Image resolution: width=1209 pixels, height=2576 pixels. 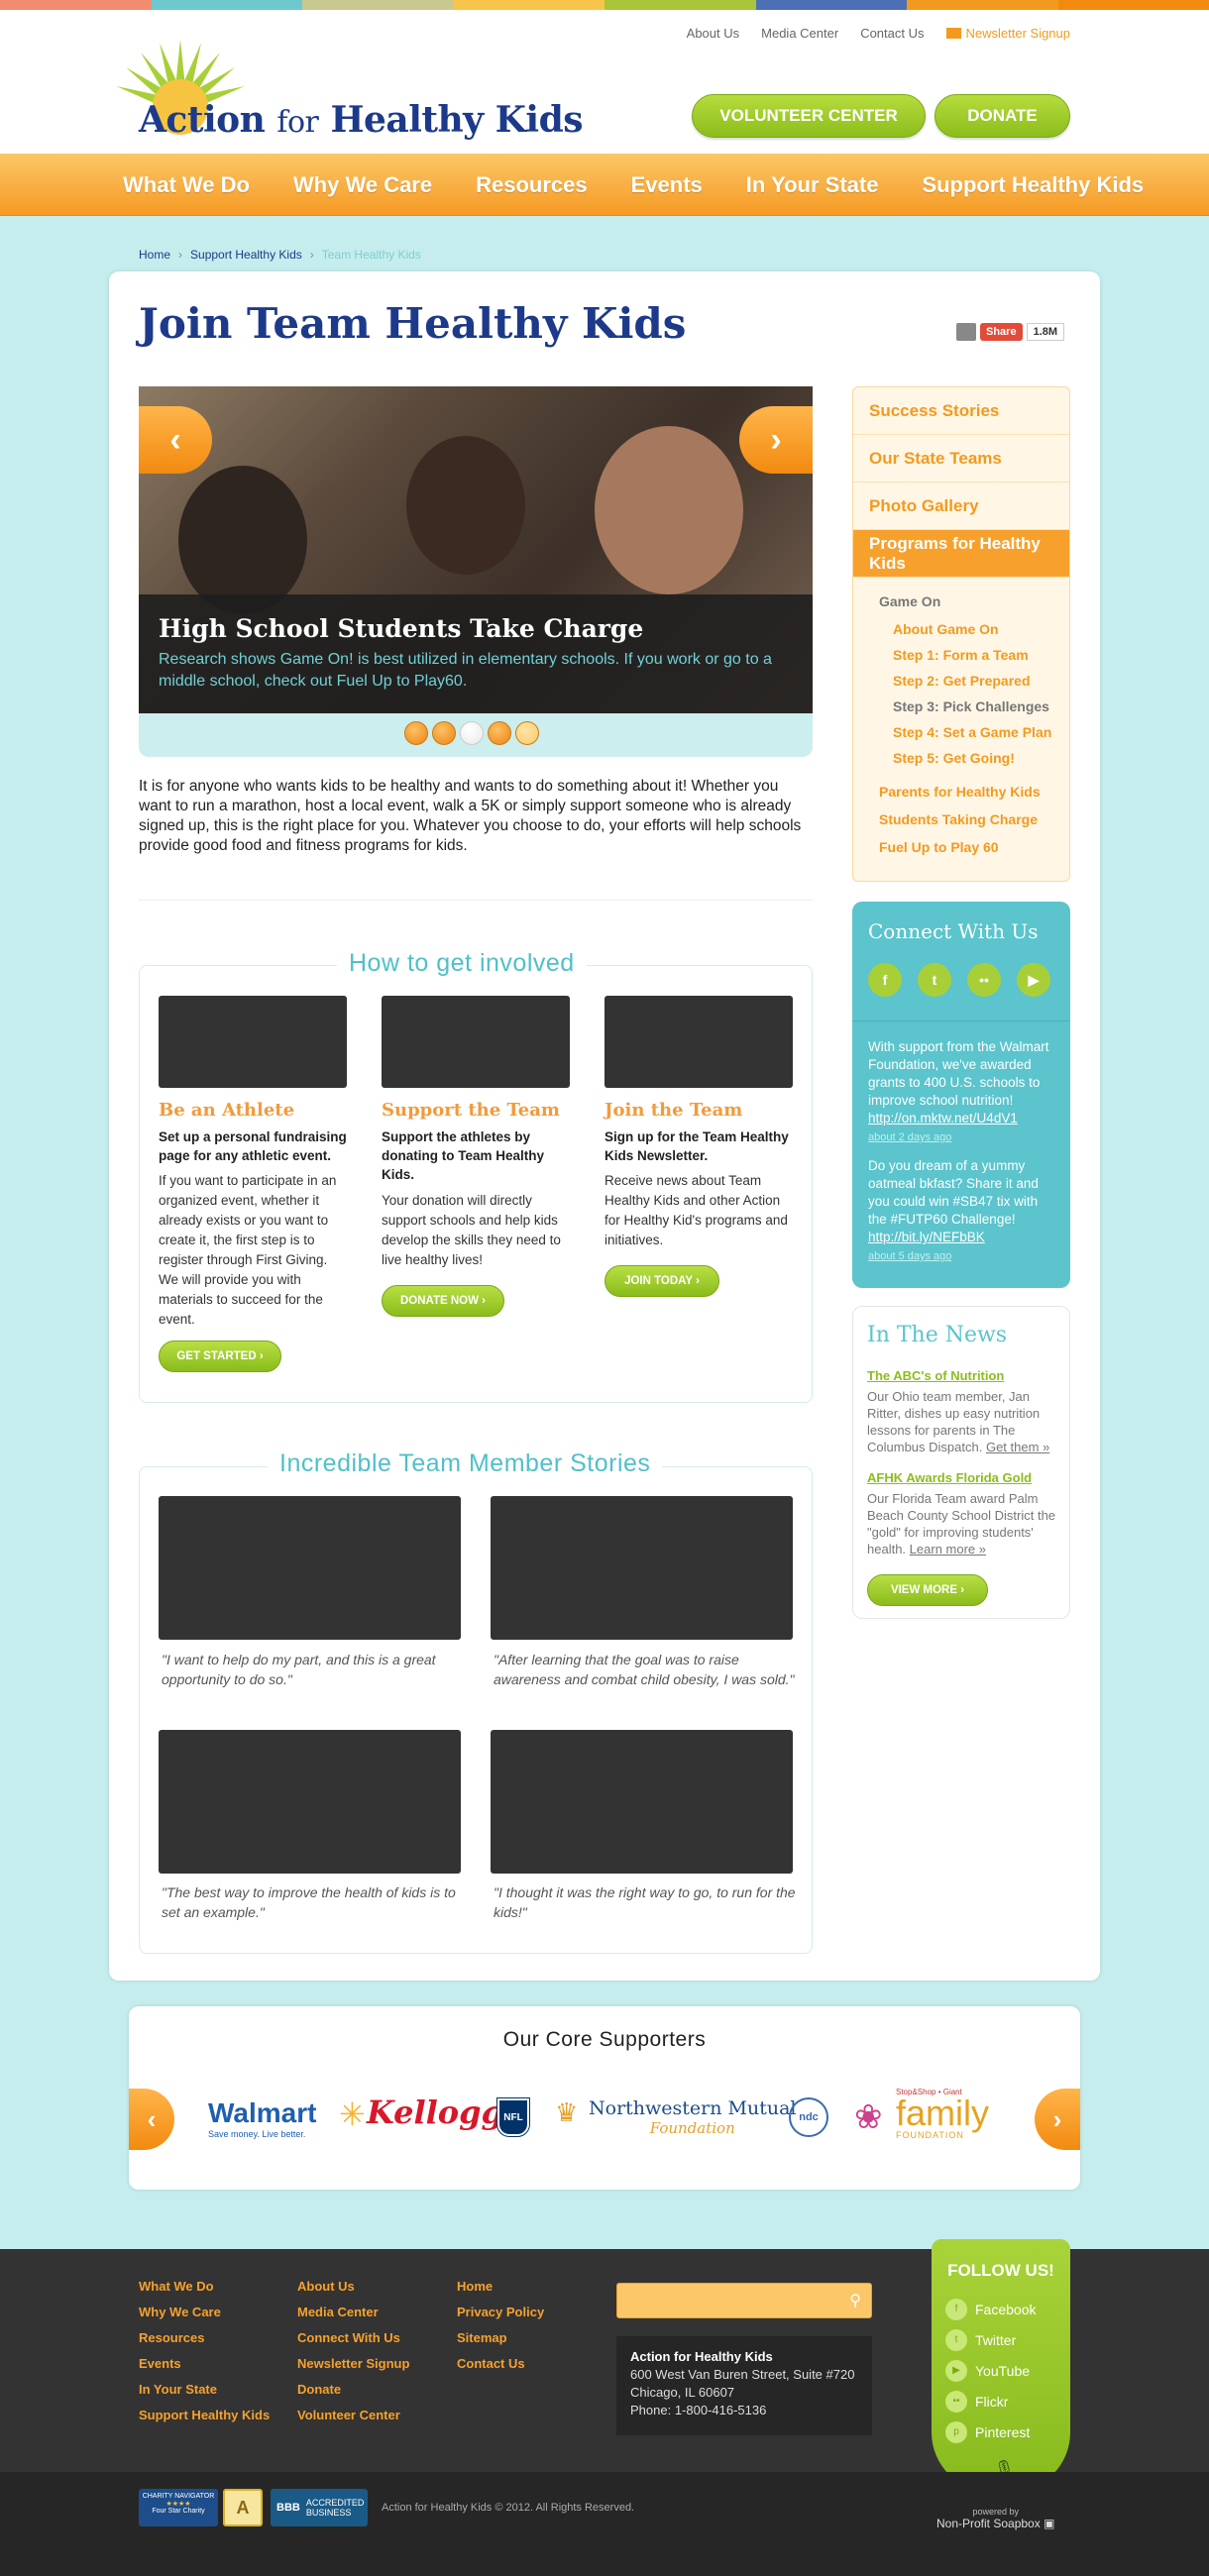 I want to click on supporters-prev-button: ‹, so click(x=151, y=2120).